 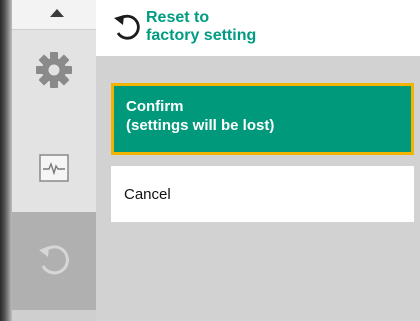 What do you see at coordinates (57, 13) in the screenshot?
I see `chevron-up-icon` at bounding box center [57, 13].